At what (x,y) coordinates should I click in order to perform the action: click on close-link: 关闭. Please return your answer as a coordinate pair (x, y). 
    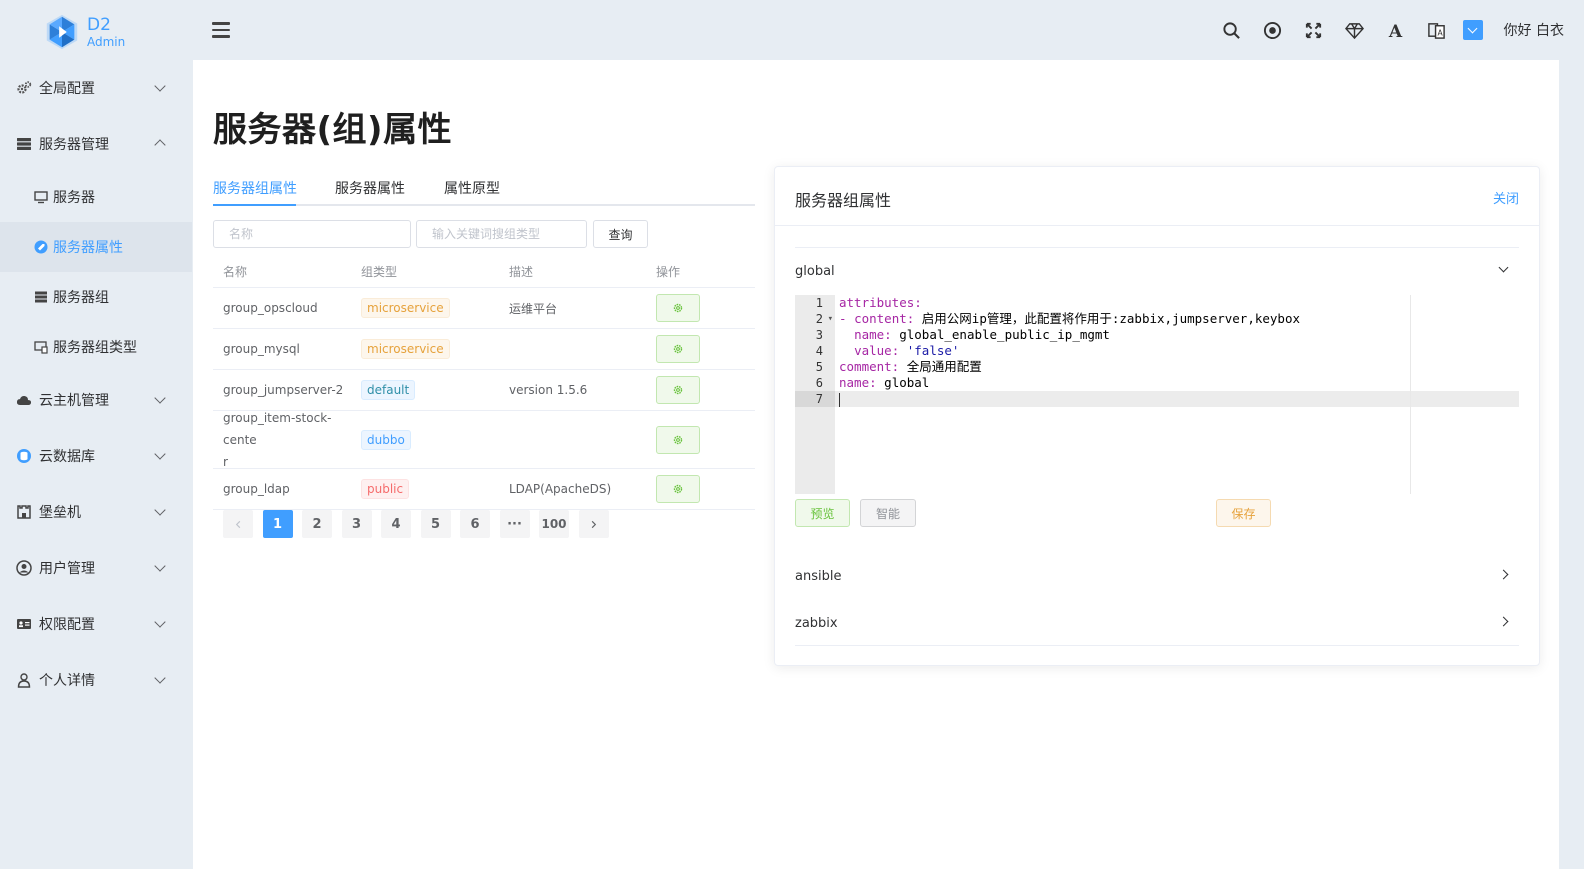
    Looking at the image, I should click on (1506, 197).